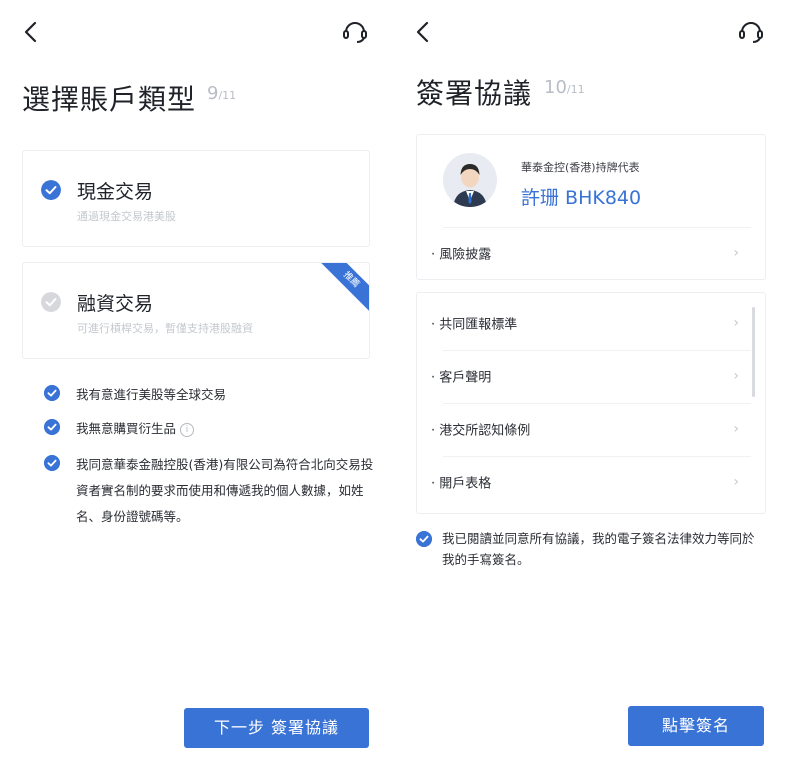 This screenshot has height=775, width=800. What do you see at coordinates (470, 180) in the screenshot?
I see `avatar` at bounding box center [470, 180].